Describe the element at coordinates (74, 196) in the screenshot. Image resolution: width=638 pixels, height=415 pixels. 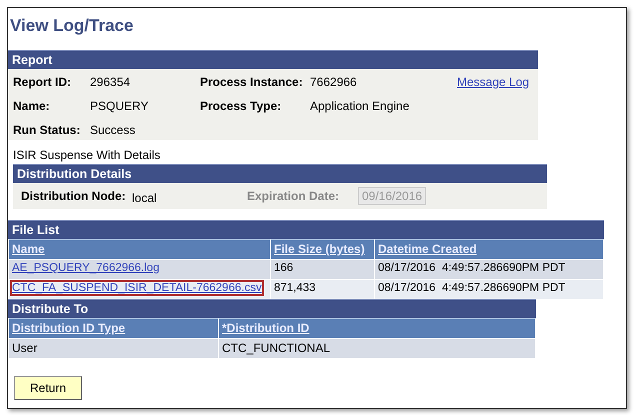
I see `field-label: Distribution Node:` at that location.